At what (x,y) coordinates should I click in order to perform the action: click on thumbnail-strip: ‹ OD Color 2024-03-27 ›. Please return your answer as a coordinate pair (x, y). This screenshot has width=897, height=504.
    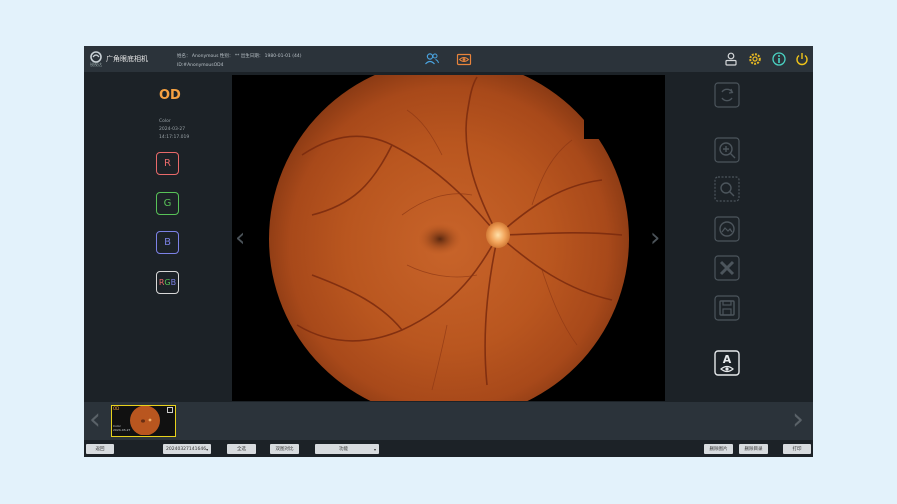
    Looking at the image, I should click on (448, 421).